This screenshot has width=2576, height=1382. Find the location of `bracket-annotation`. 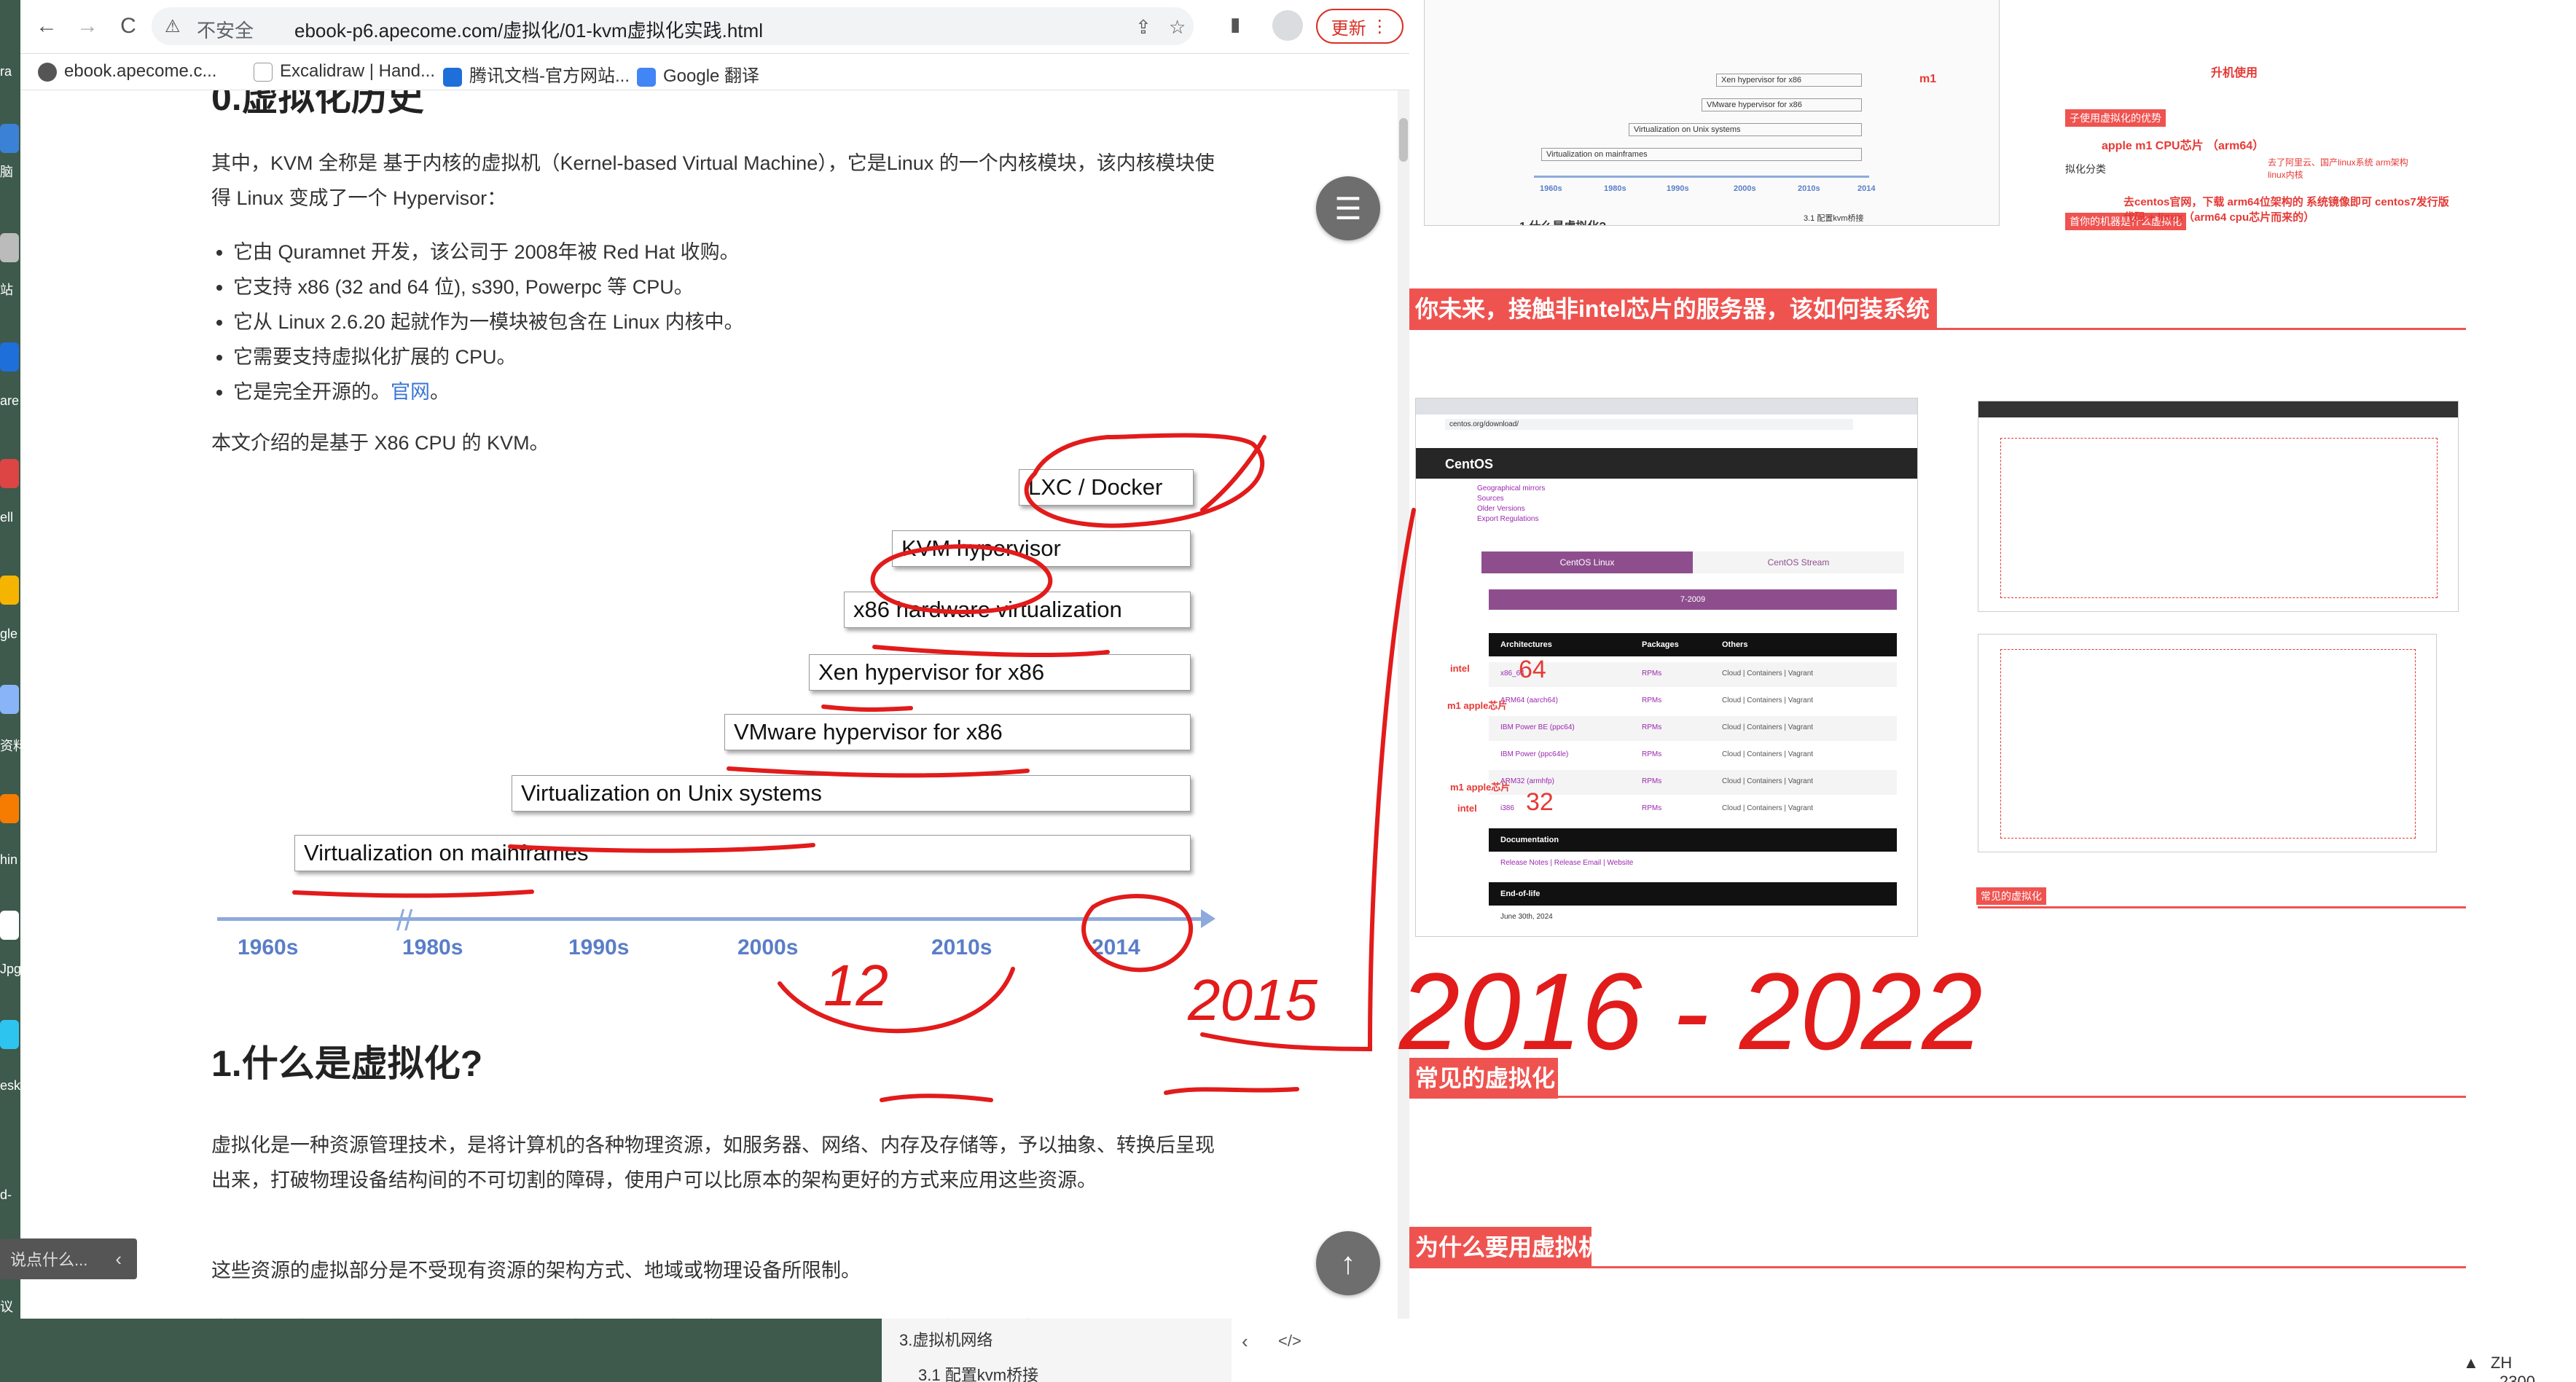

bracket-annotation is located at coordinates (896, 1000).